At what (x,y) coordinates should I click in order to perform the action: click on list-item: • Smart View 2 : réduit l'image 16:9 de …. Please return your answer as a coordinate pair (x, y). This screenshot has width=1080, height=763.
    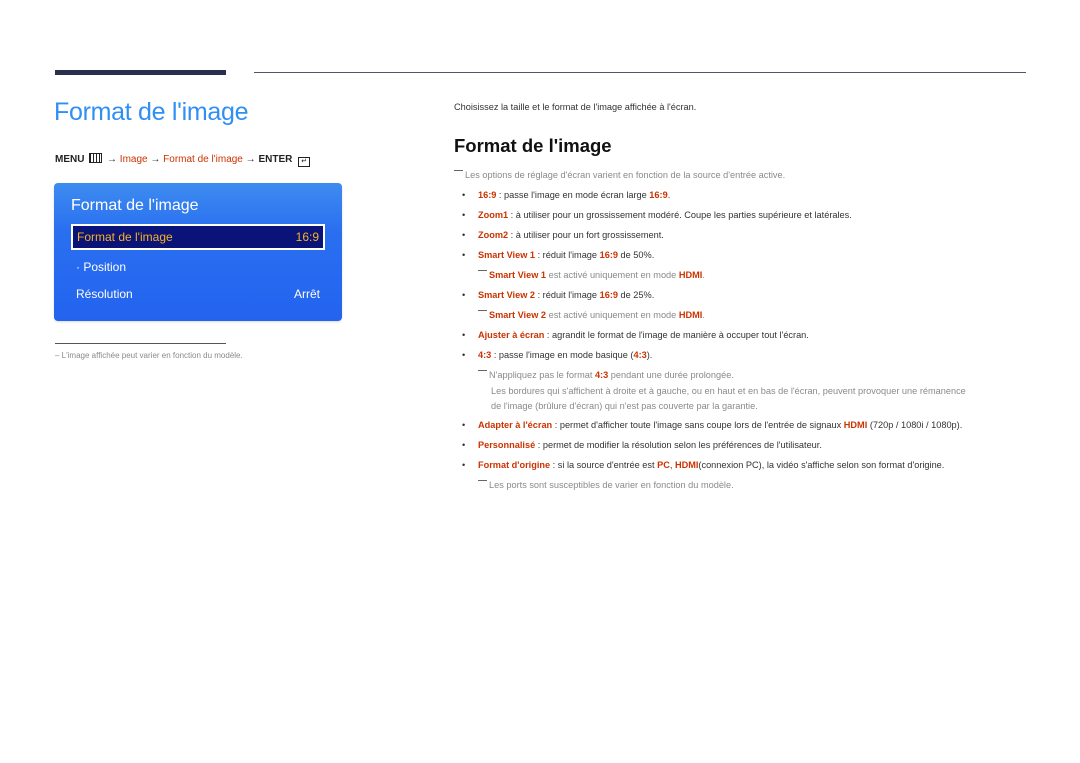
    Looking at the image, I should click on (558, 295).